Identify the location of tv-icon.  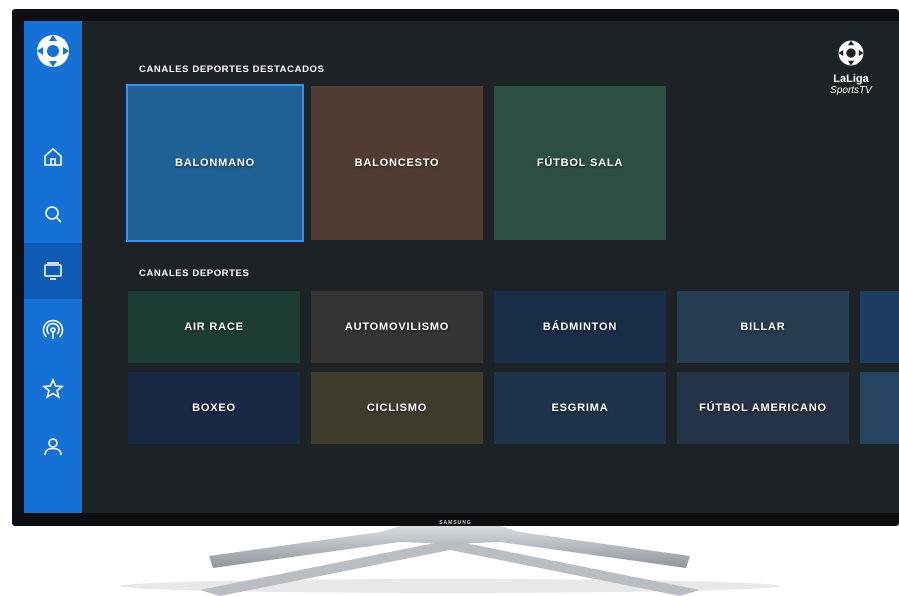
(53, 271).